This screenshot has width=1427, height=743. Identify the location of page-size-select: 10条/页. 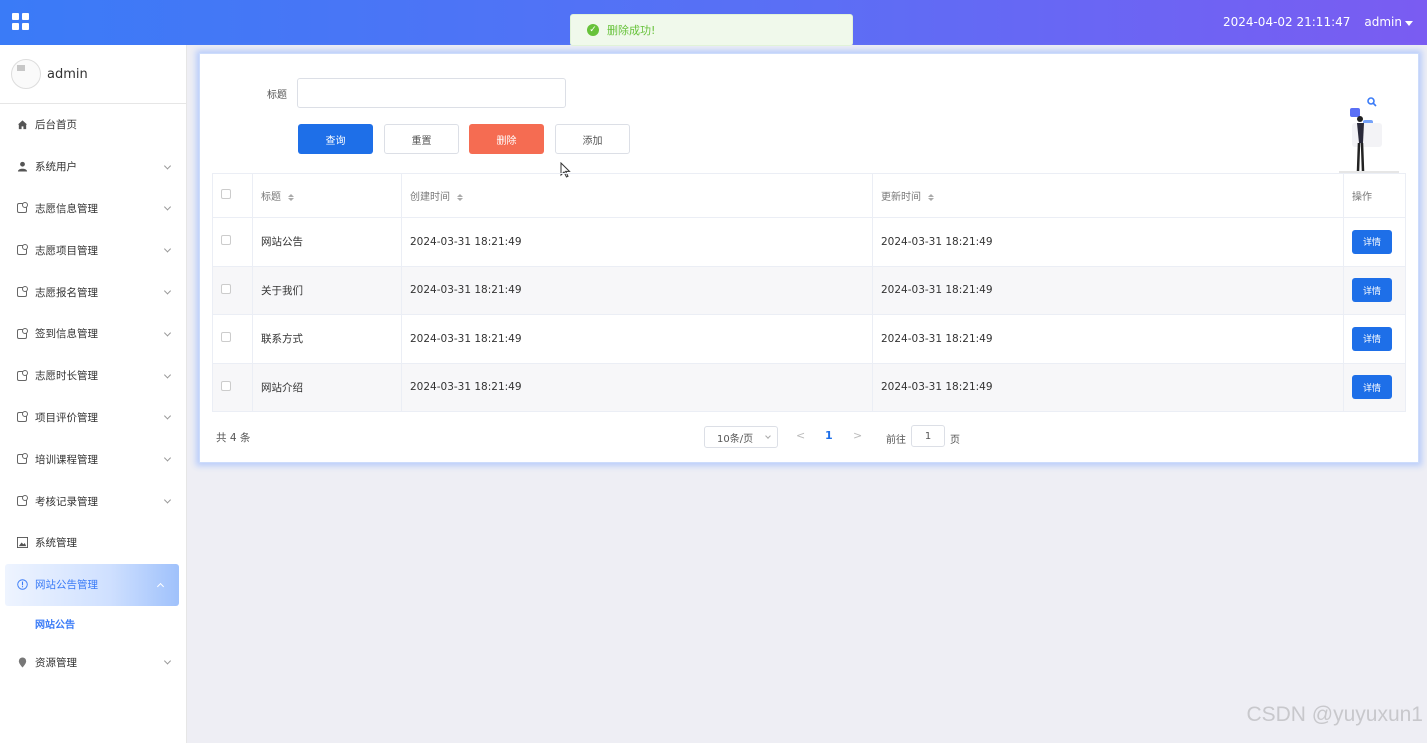
(741, 437).